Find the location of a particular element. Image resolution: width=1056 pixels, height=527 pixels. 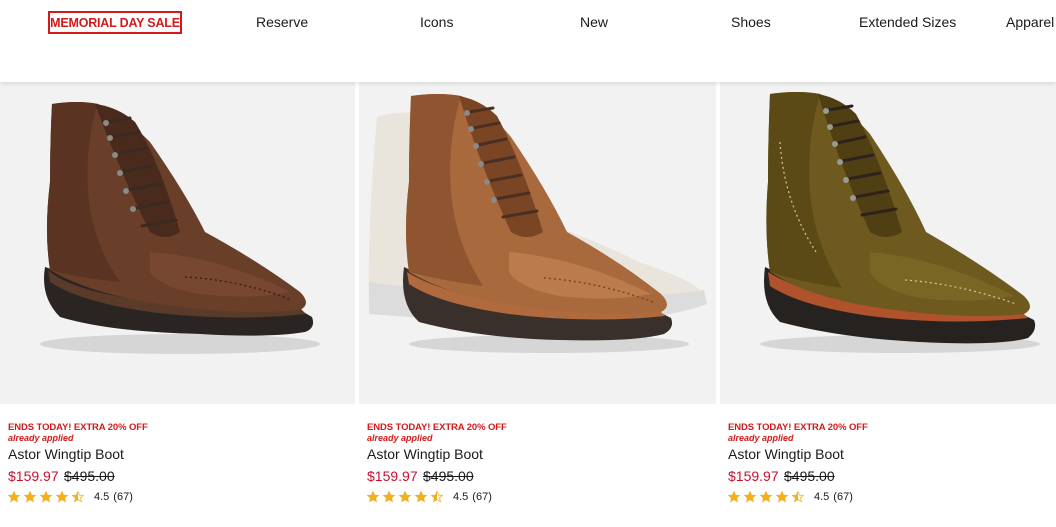

nav-item-new: New is located at coordinates (594, 22).